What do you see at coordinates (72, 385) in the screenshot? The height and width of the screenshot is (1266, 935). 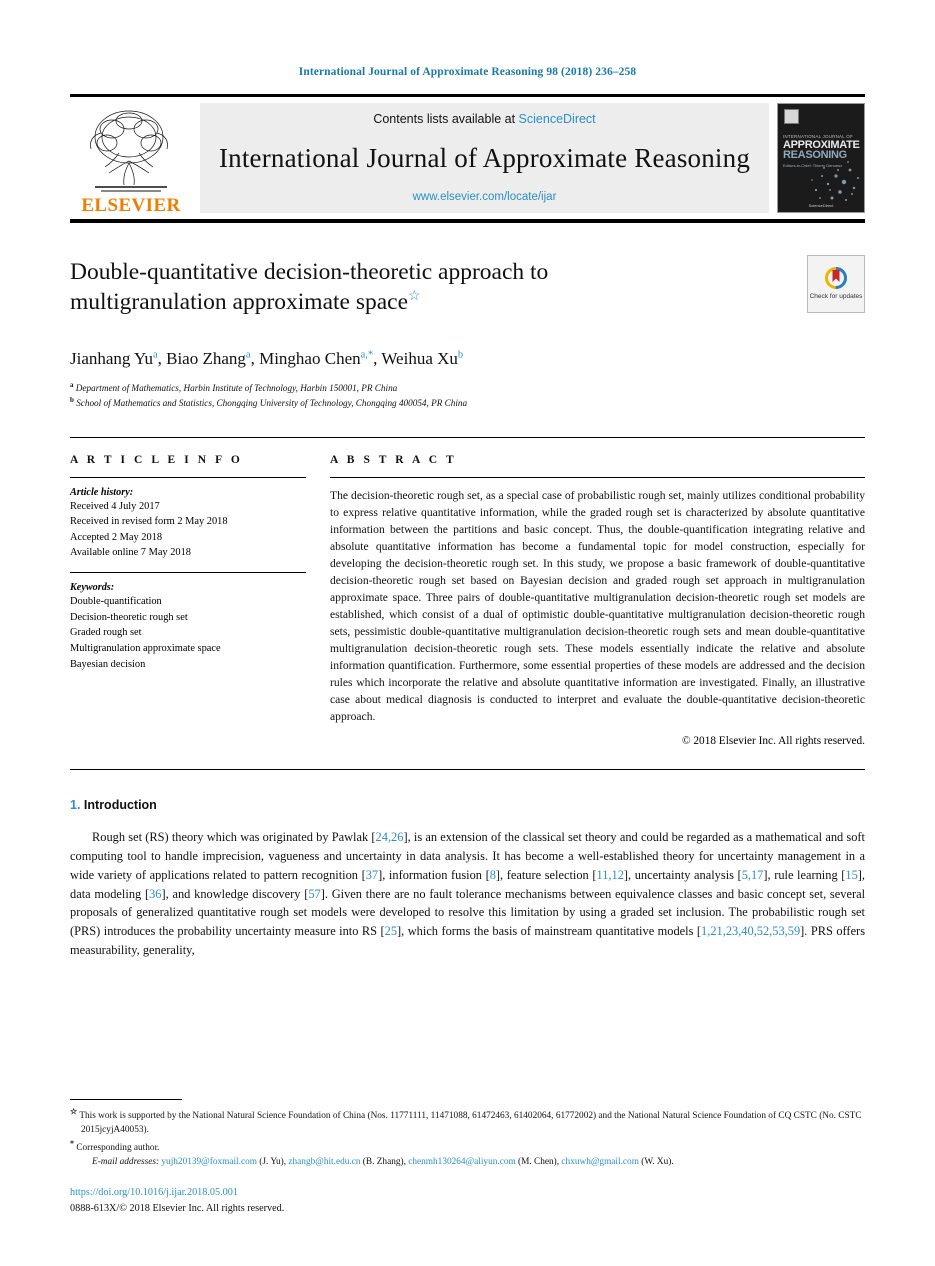 I see `affiliation-marker: a` at bounding box center [72, 385].